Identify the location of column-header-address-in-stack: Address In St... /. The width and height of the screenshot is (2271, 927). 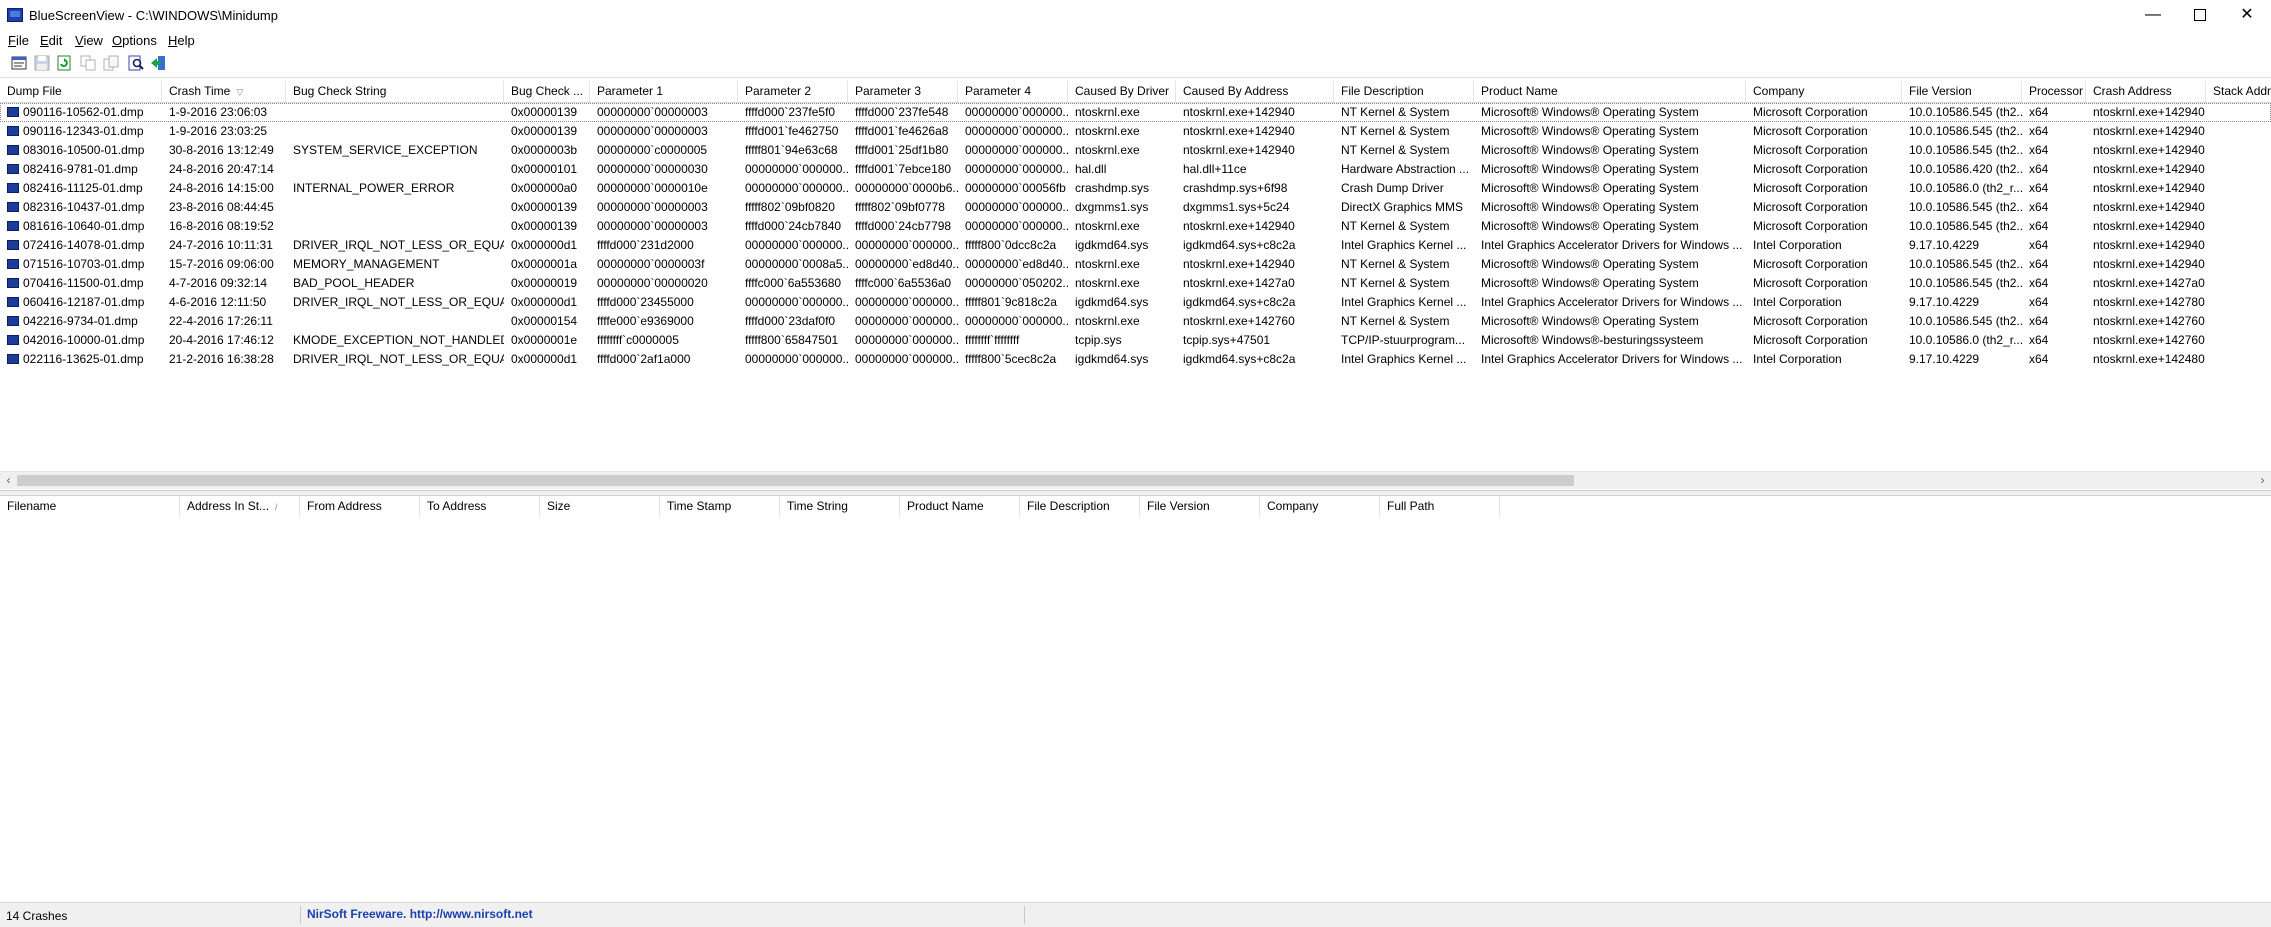
(240, 506).